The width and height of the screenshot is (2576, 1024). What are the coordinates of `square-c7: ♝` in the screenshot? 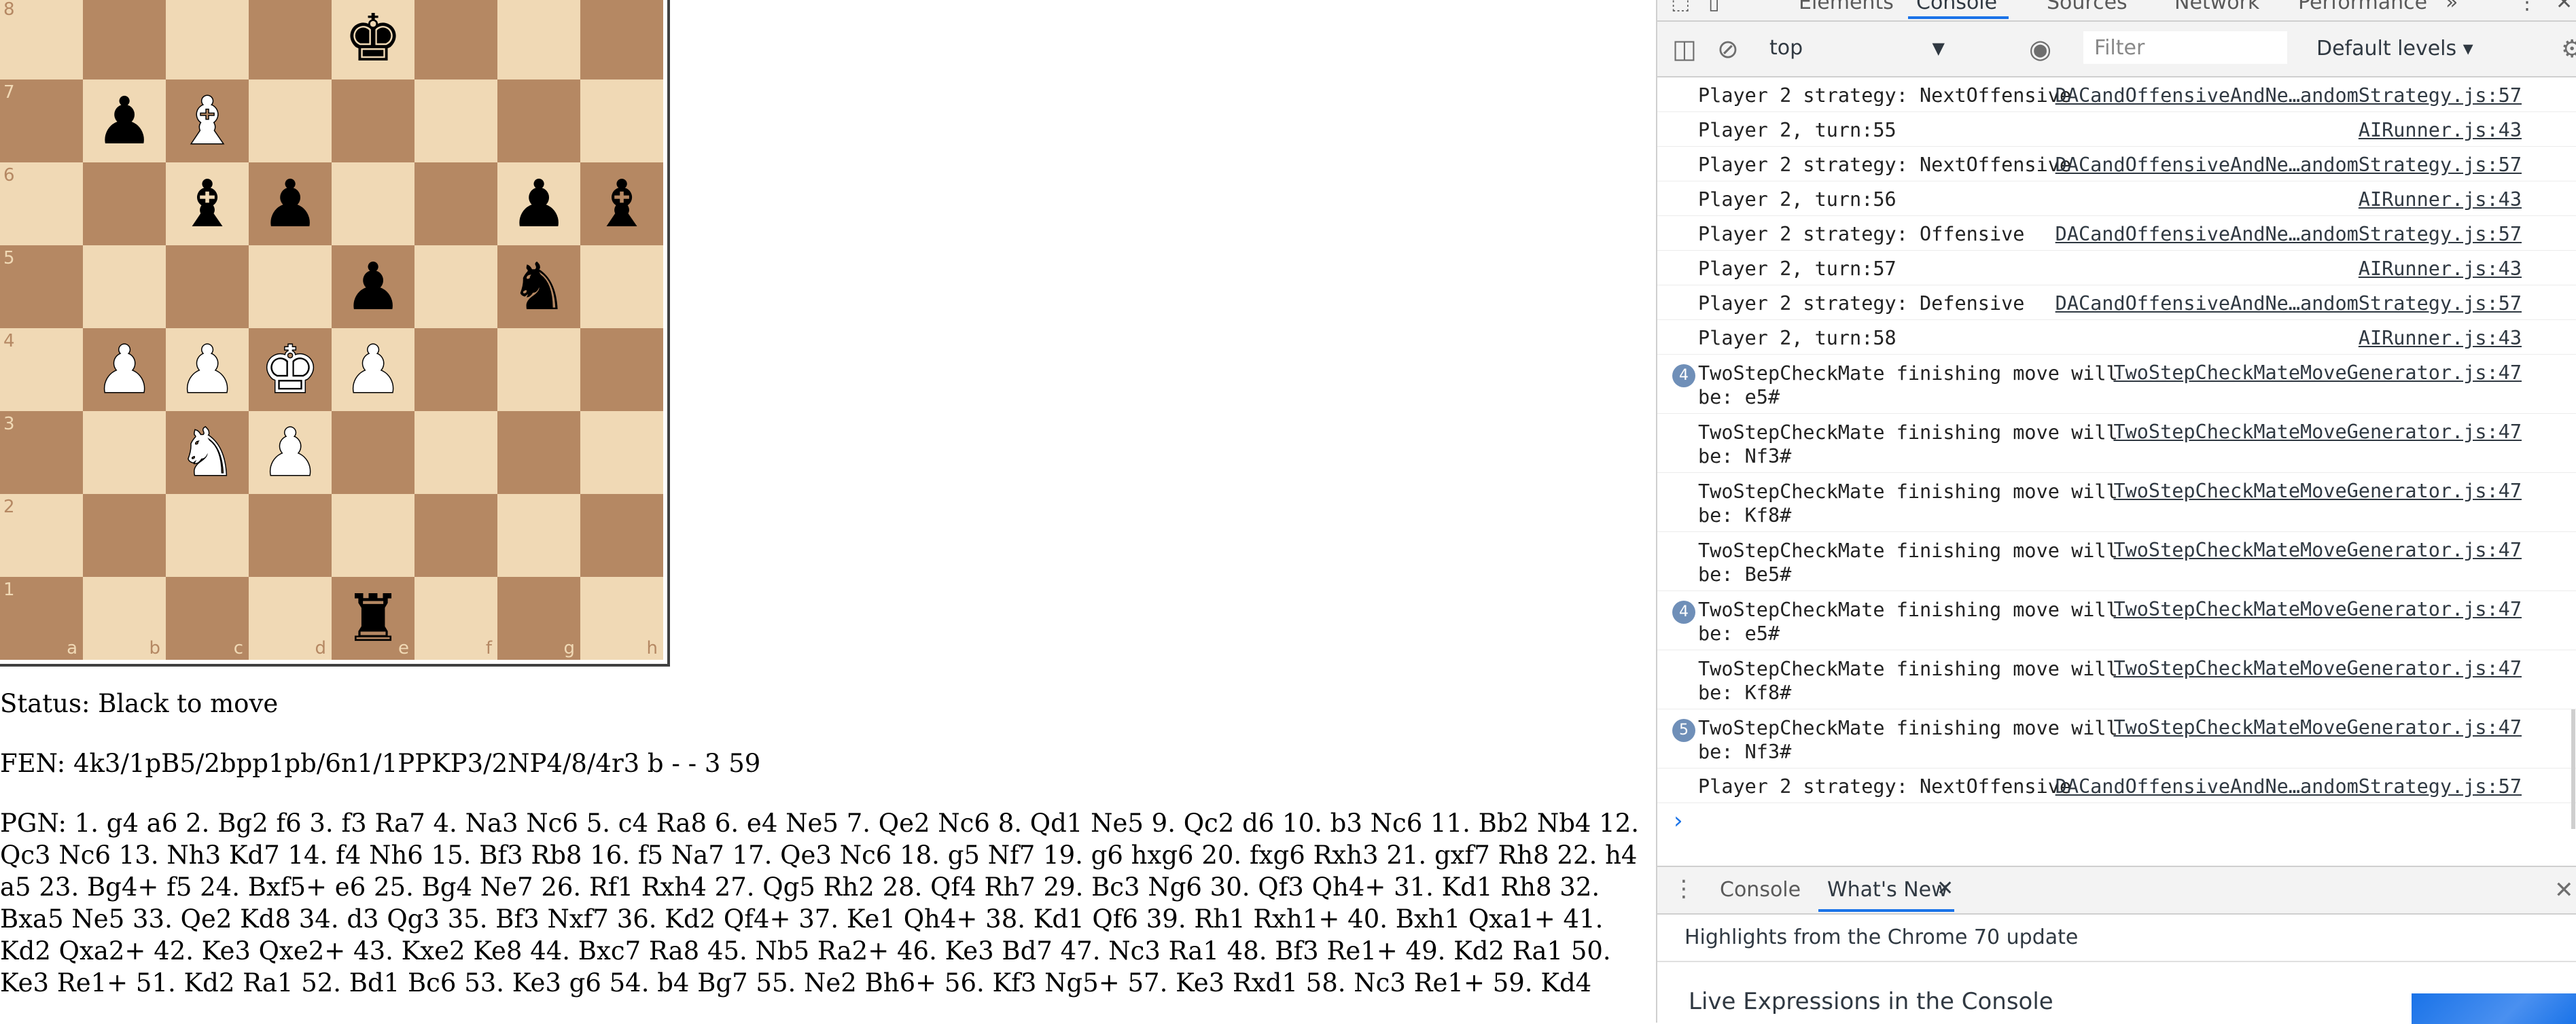 It's located at (207, 121).